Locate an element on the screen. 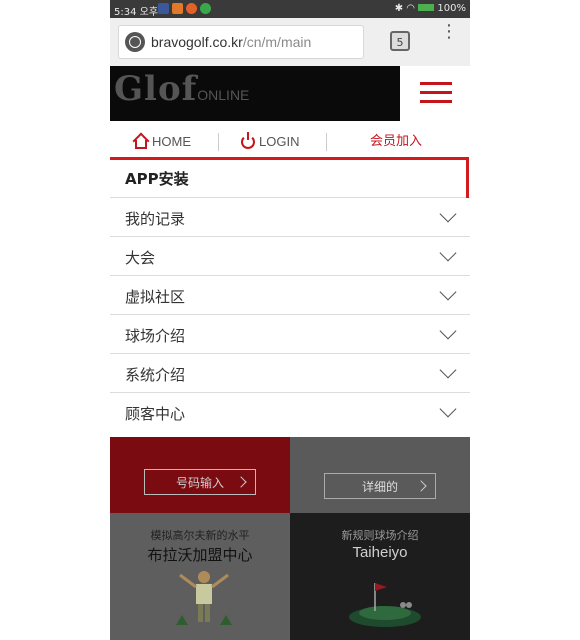  menu-item-system: 系统介绍 is located at coordinates (290, 373).